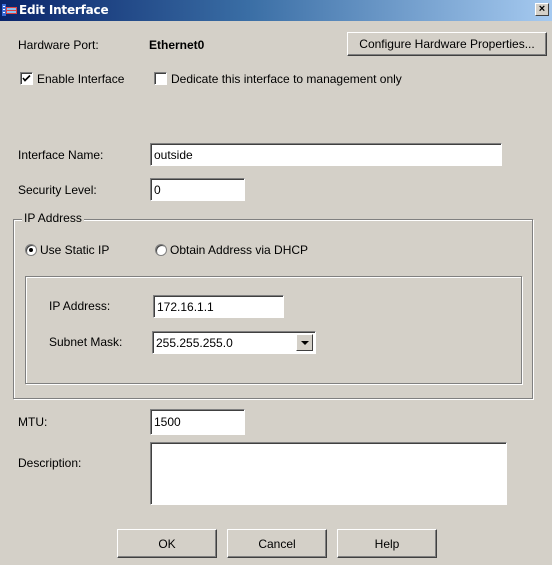 The height and width of the screenshot is (565, 552). I want to click on use-static-ip-radio, so click(31, 250).